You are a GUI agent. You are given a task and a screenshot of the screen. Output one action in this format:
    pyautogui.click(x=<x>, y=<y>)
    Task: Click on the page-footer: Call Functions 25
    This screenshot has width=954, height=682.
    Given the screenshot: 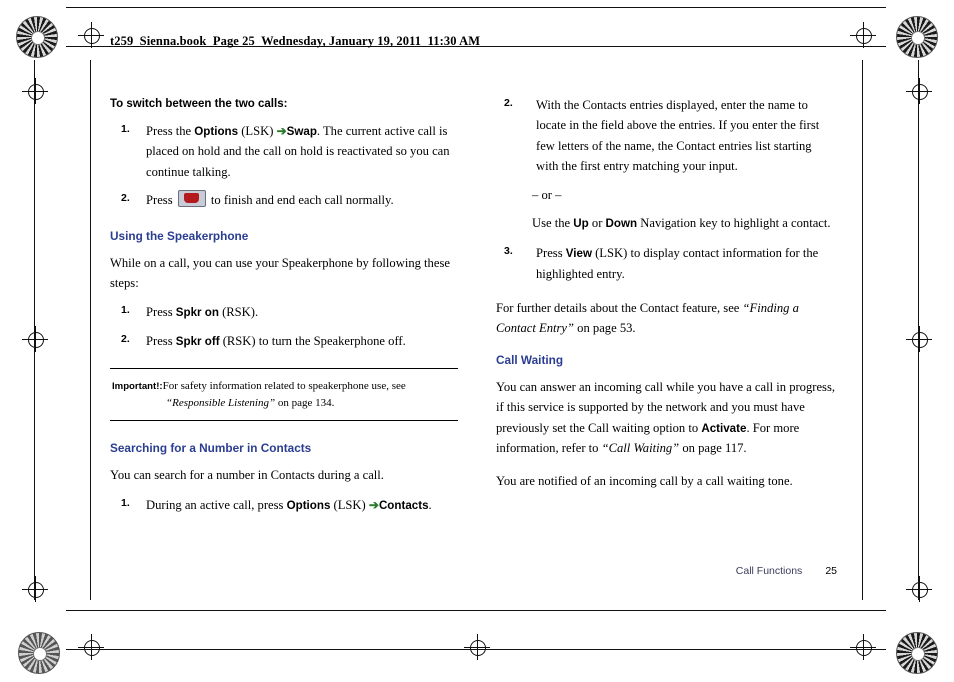 What is the action you would take?
    pyautogui.click(x=786, y=571)
    